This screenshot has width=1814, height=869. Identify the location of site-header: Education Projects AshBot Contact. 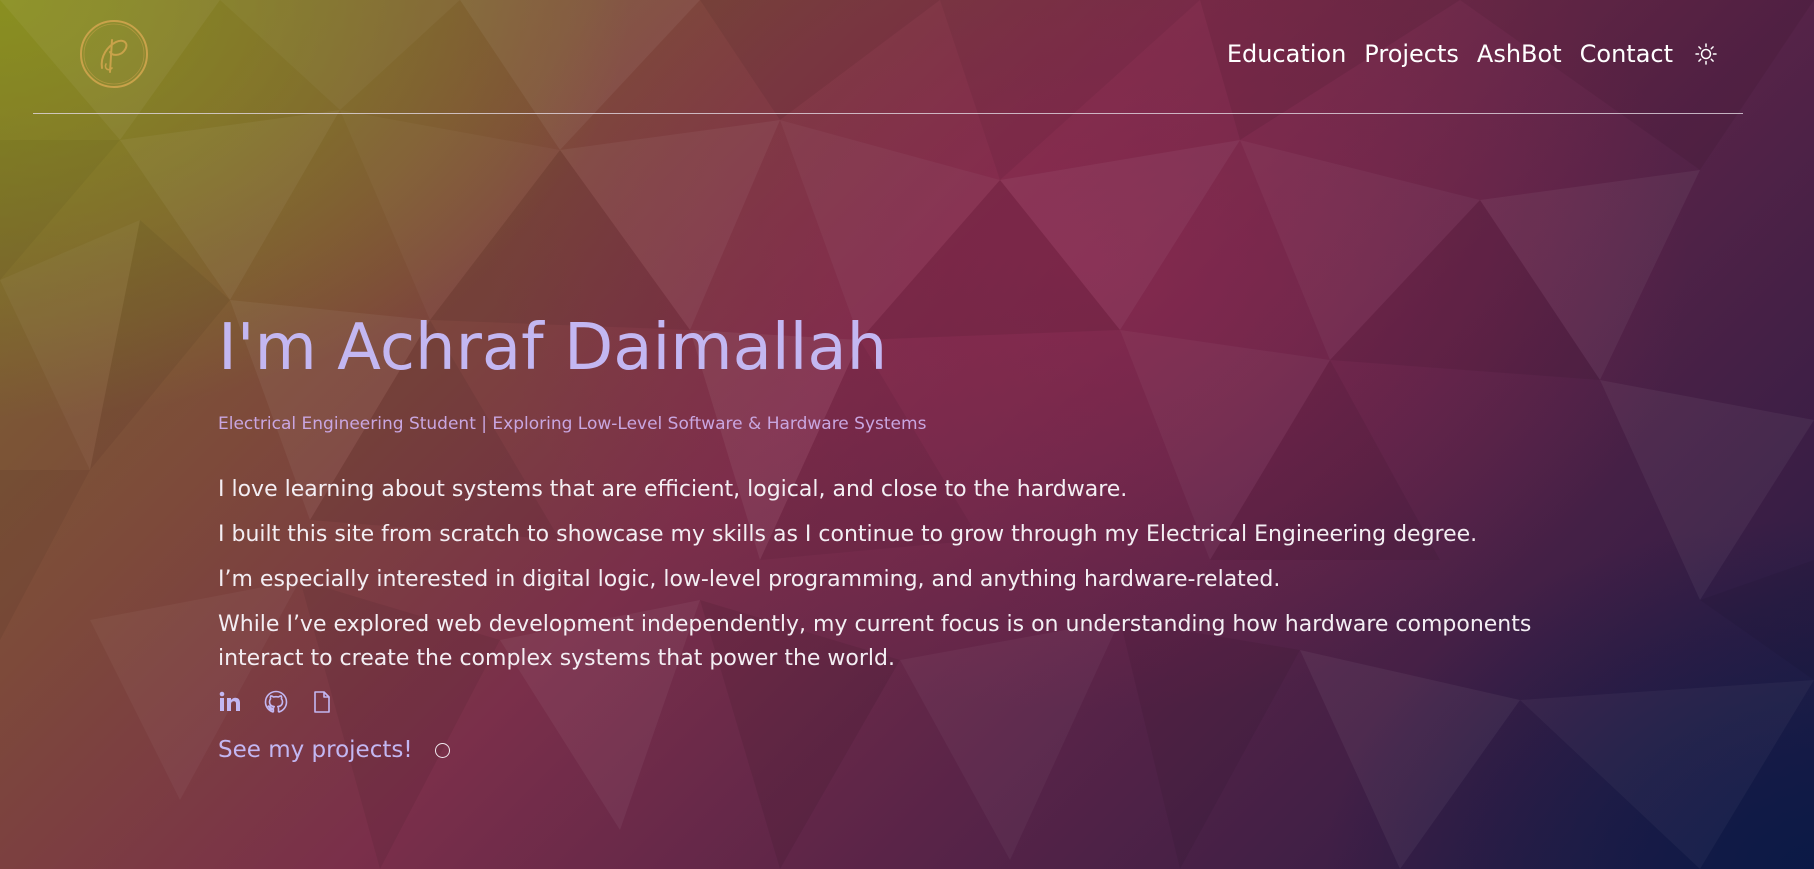
(888, 57).